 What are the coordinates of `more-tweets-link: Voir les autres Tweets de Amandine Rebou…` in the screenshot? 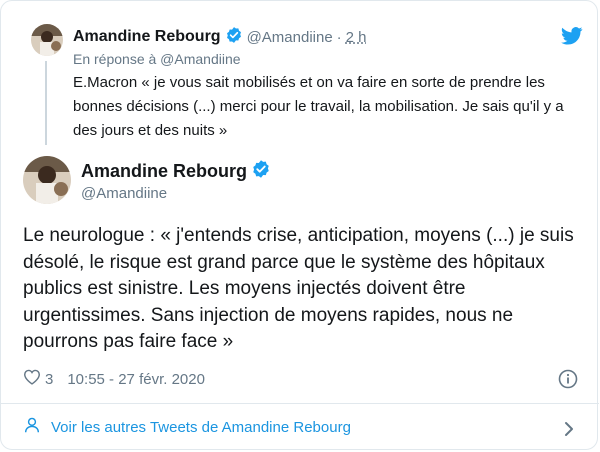 It's located at (301, 427).